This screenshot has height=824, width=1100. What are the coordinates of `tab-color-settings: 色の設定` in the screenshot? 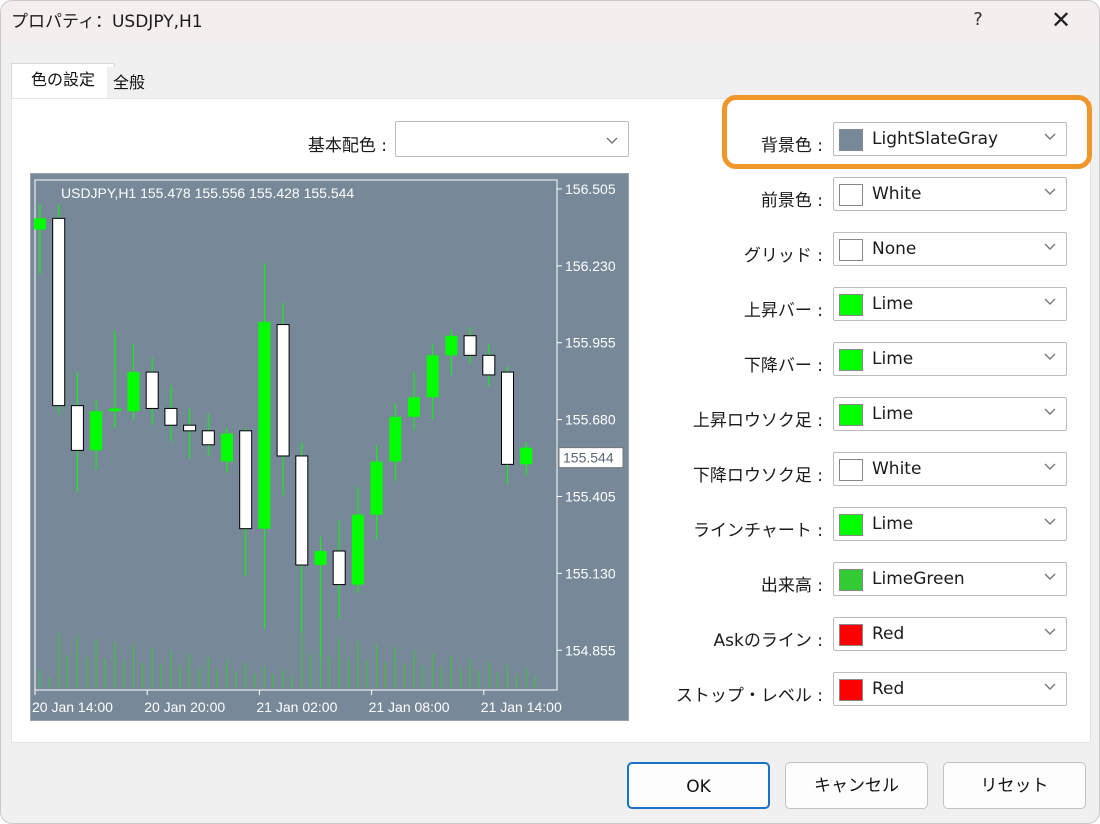 It's located at (63, 81).